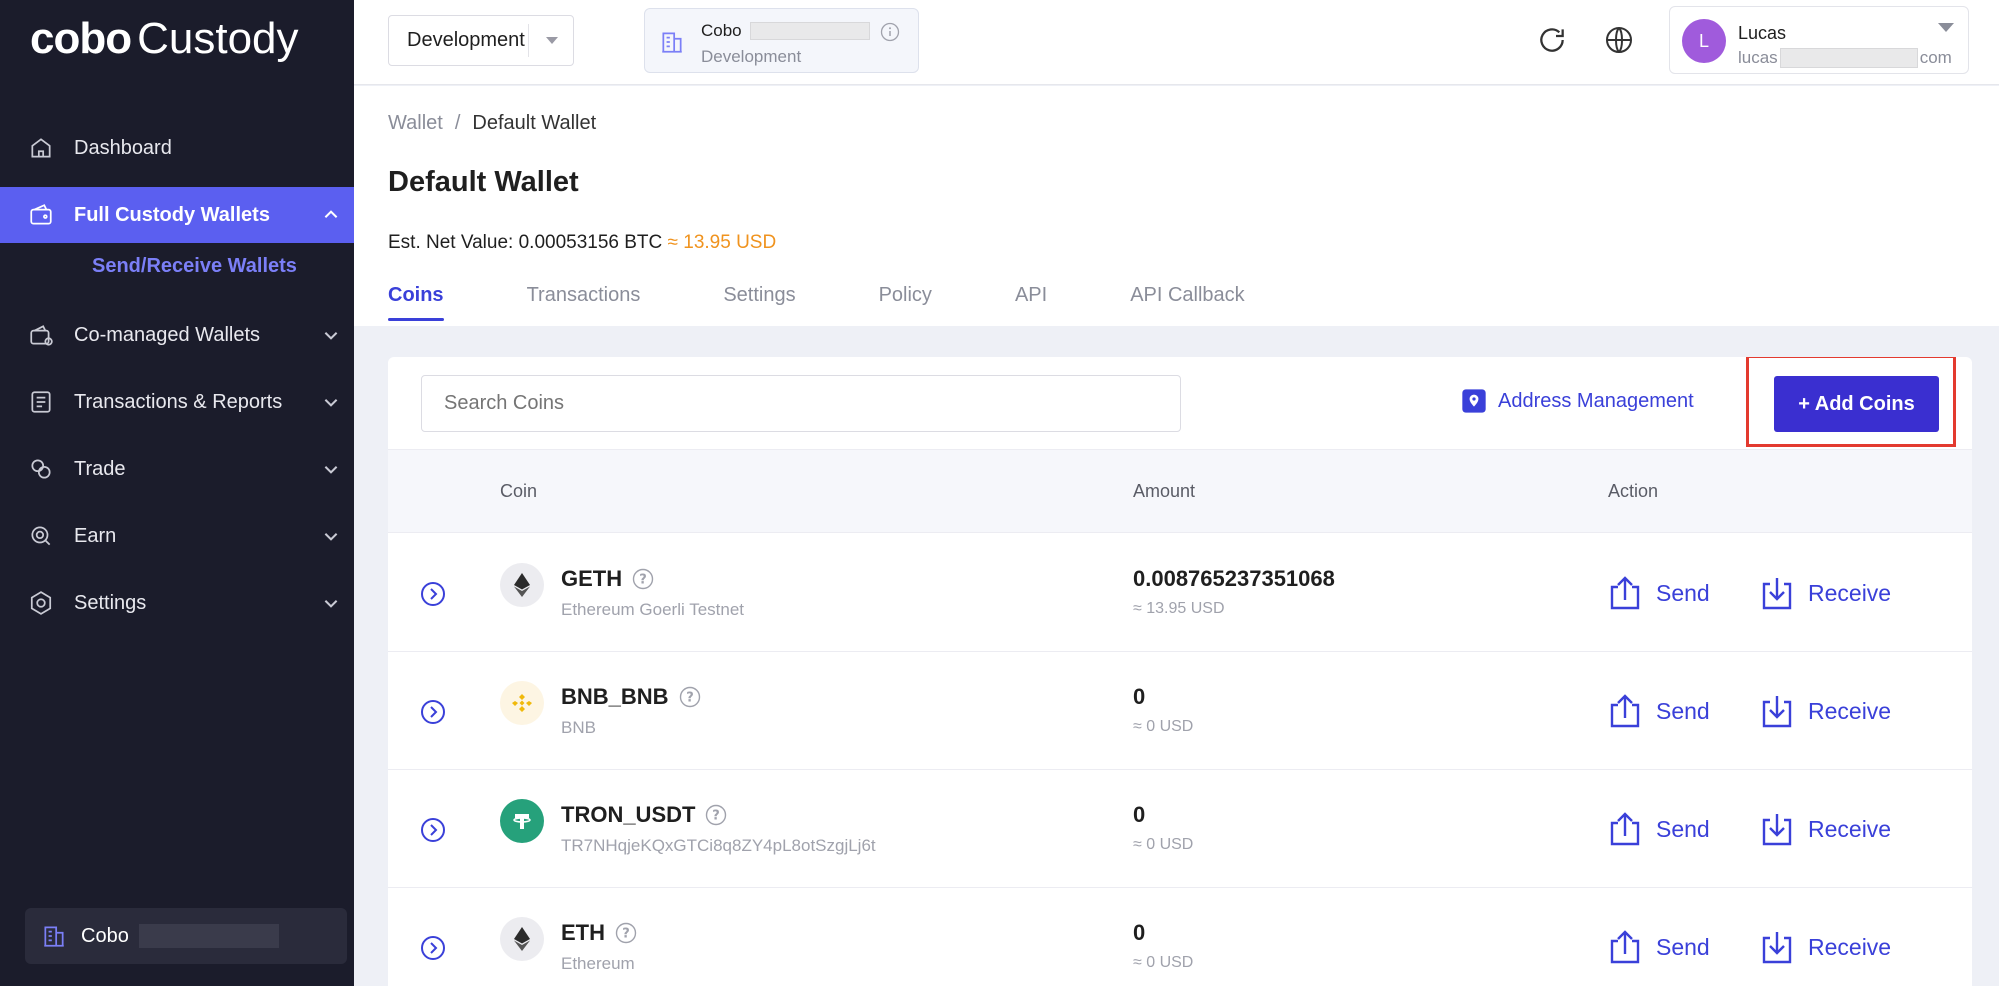 The width and height of the screenshot is (1999, 986). I want to click on logo-light-text: Custody, so click(218, 38).